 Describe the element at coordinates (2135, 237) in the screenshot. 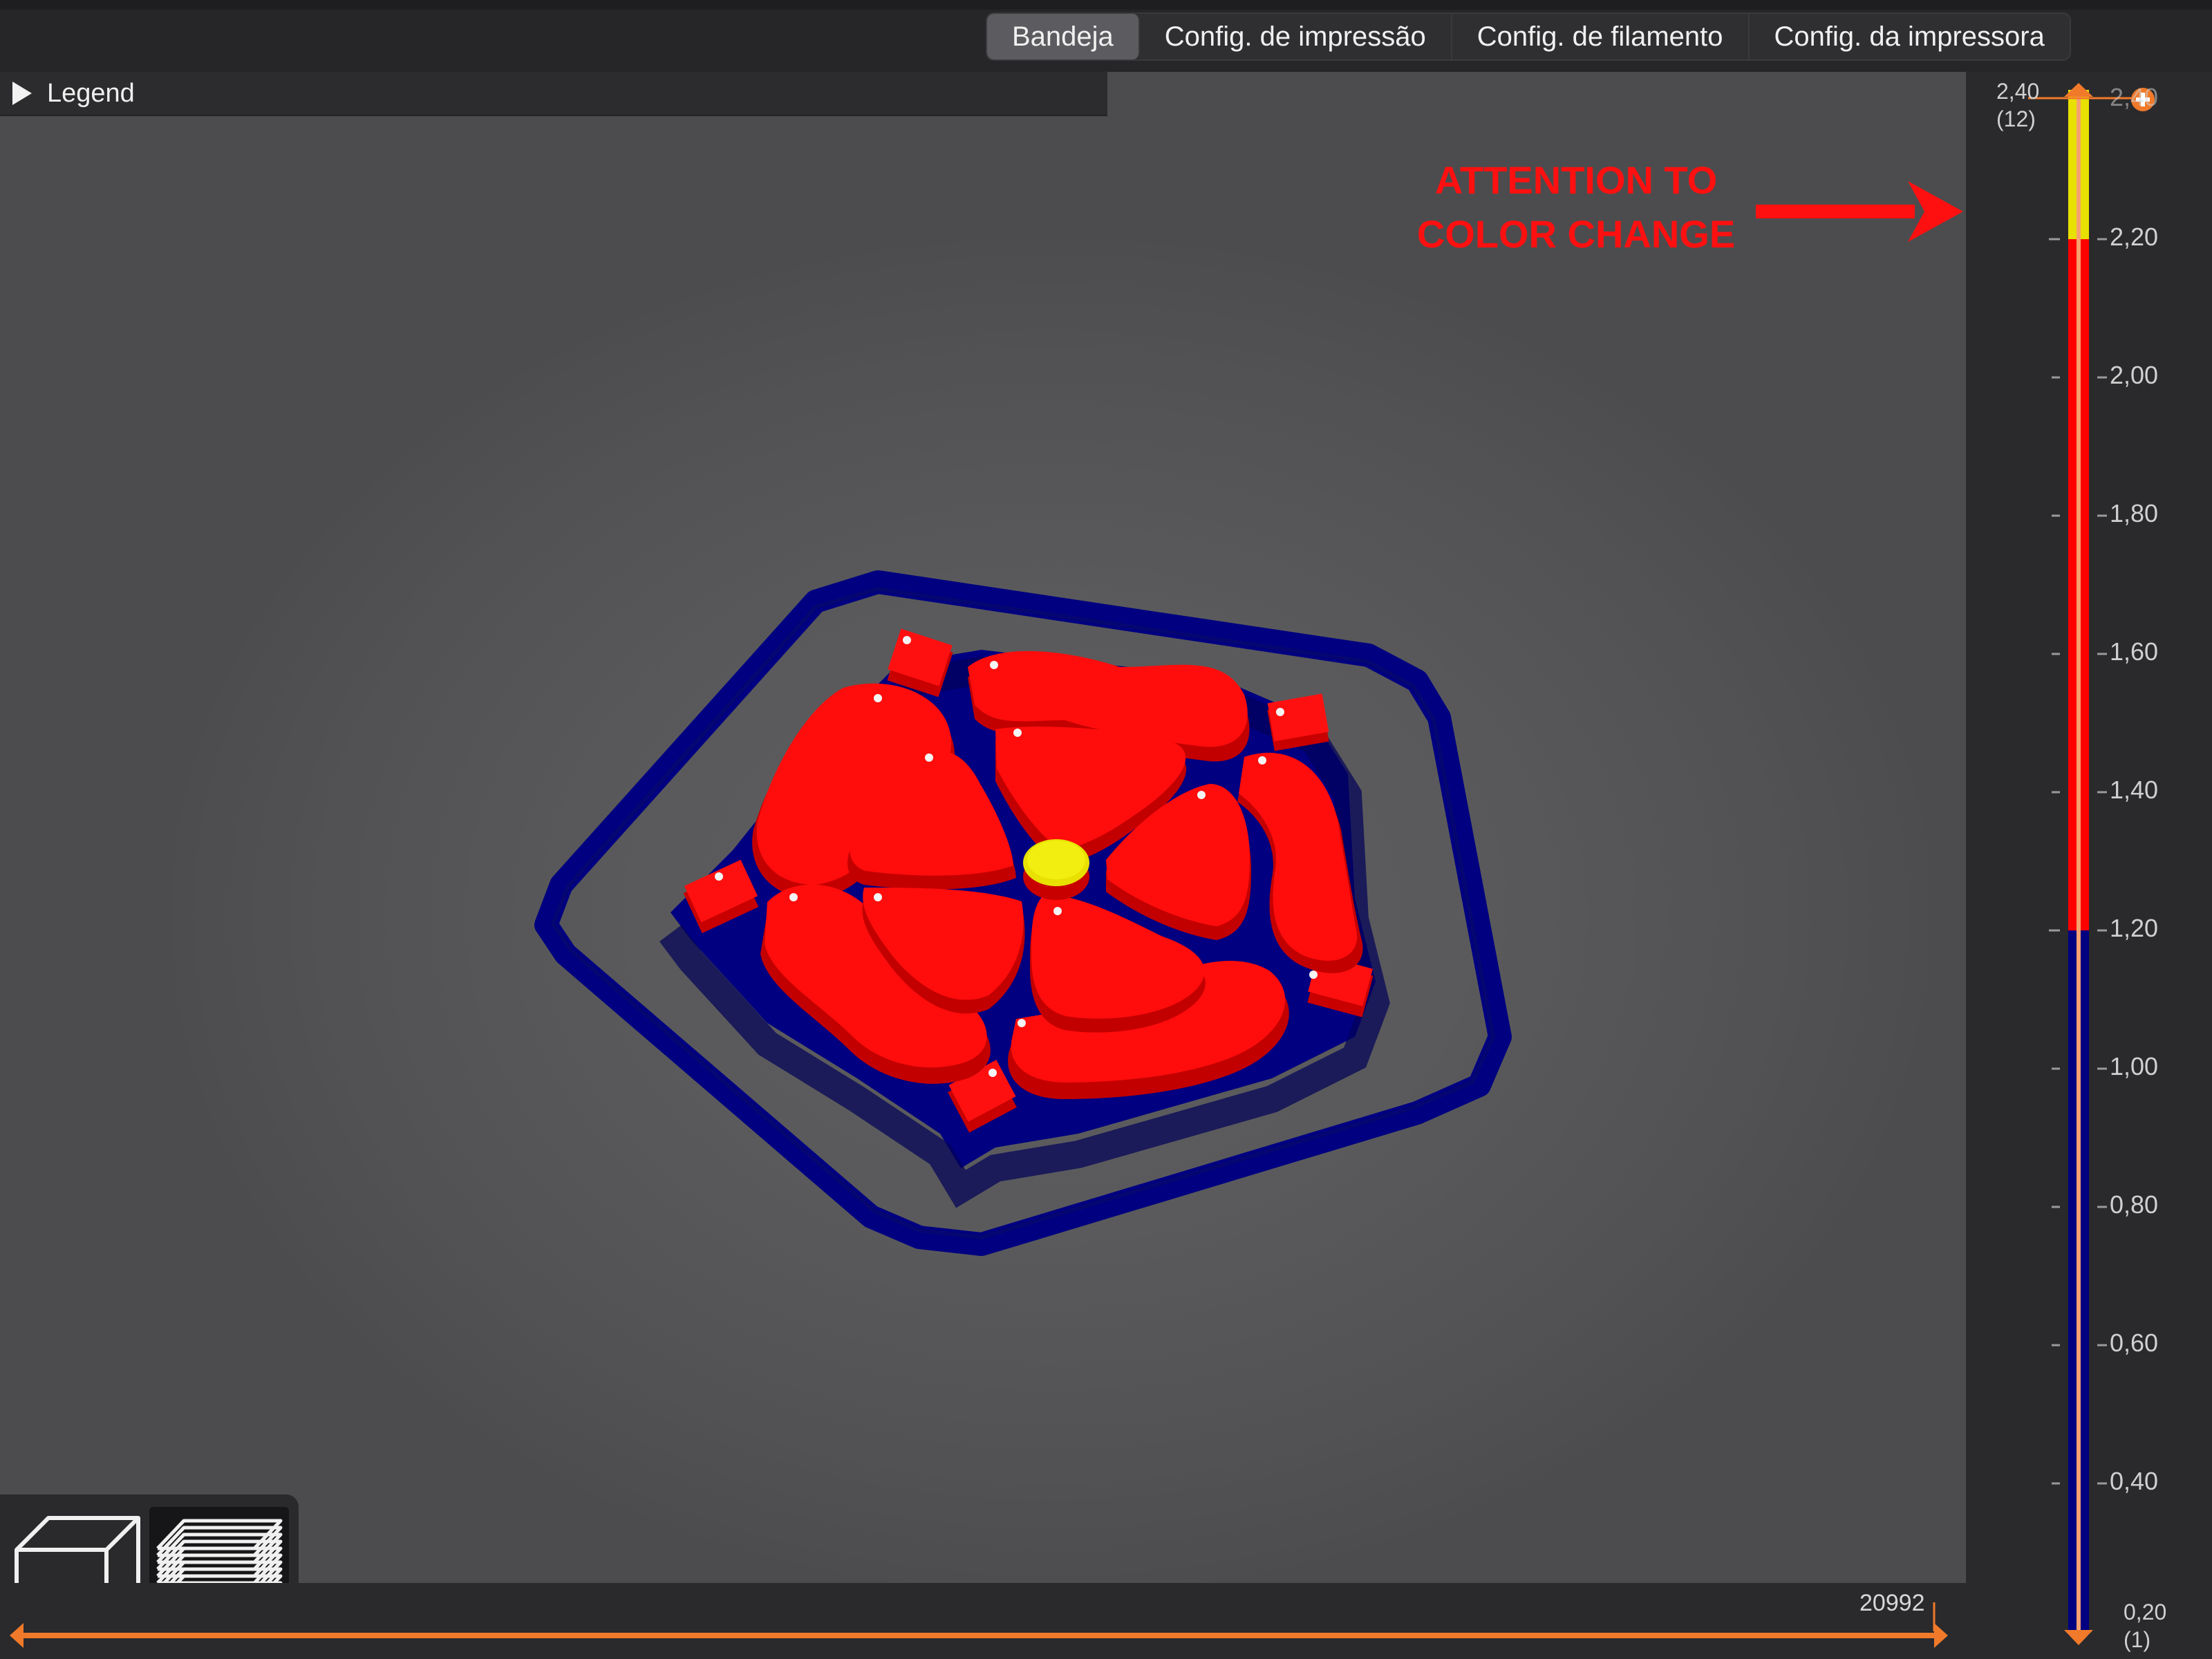

I see `tick-label: 2,20` at that location.